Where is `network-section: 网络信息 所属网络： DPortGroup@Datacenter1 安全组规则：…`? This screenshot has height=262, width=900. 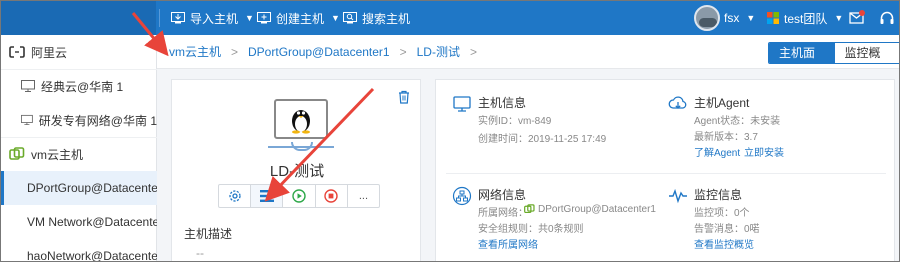 network-section: 网络信息 所属网络： DPortGroup@Datacenter1 安全组规则：… is located at coordinates (557, 221).